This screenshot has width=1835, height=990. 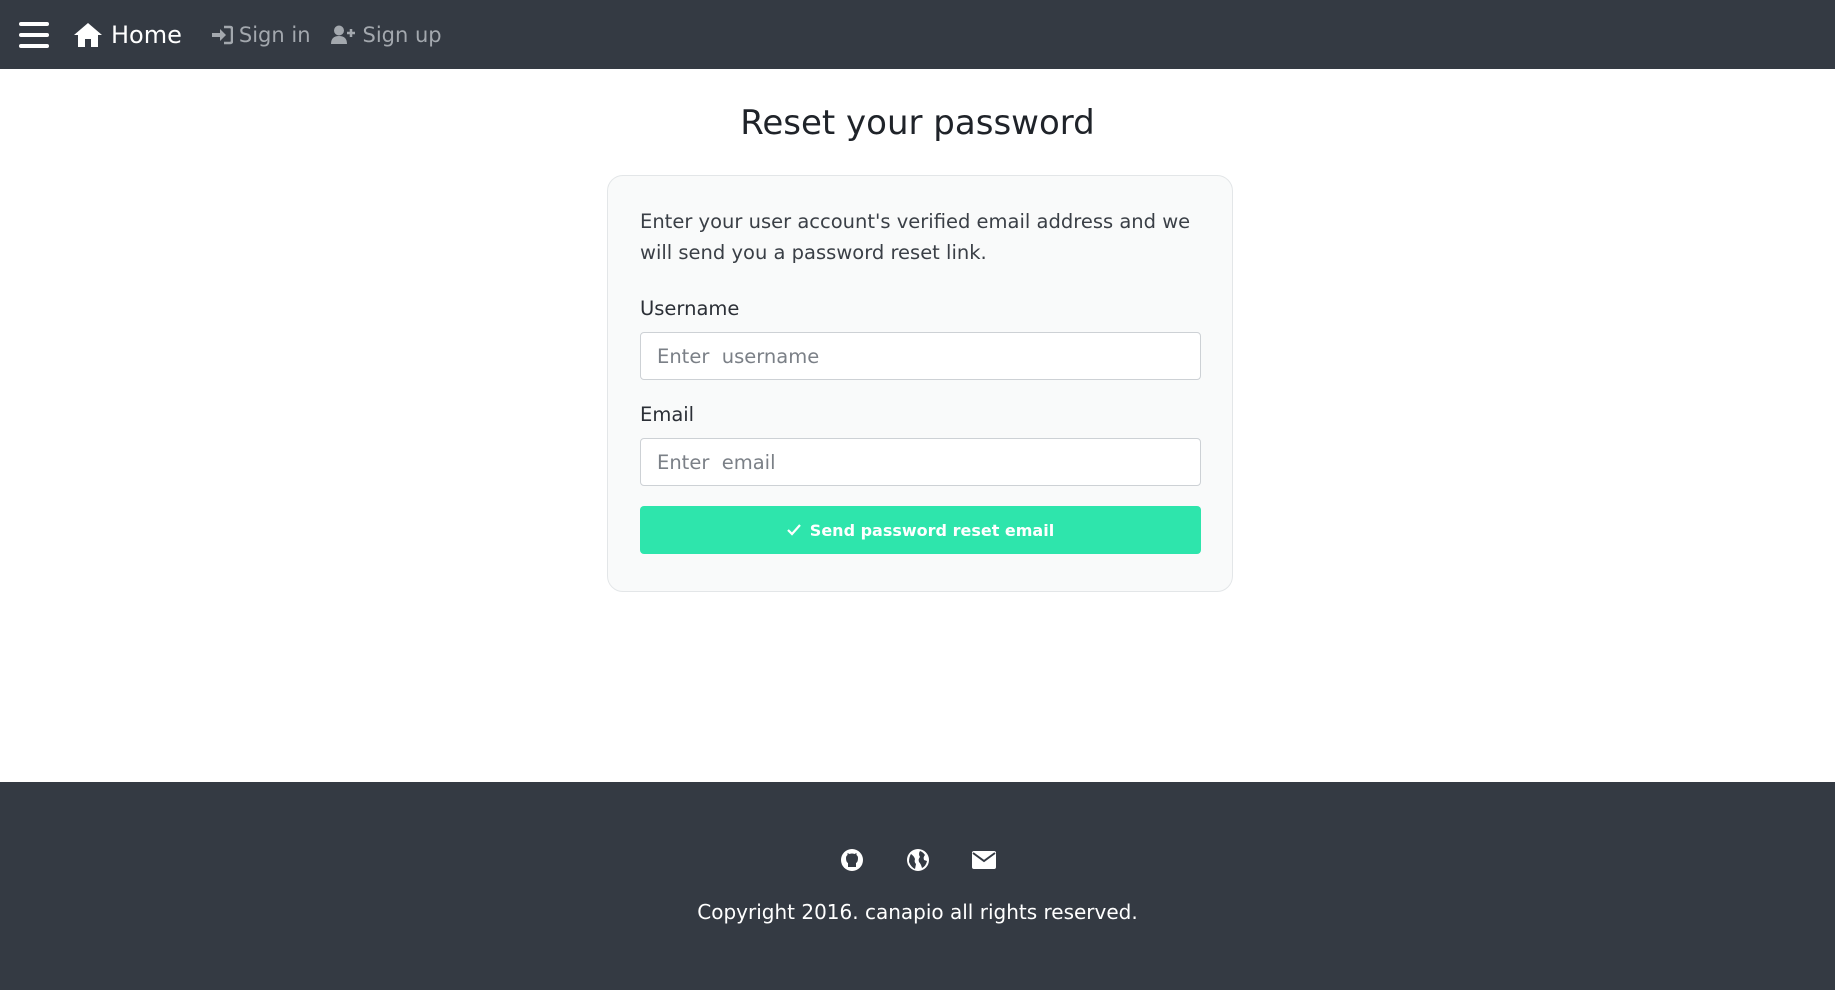 What do you see at coordinates (932, 530) in the screenshot?
I see `send-reset-email-label: Send password reset email` at bounding box center [932, 530].